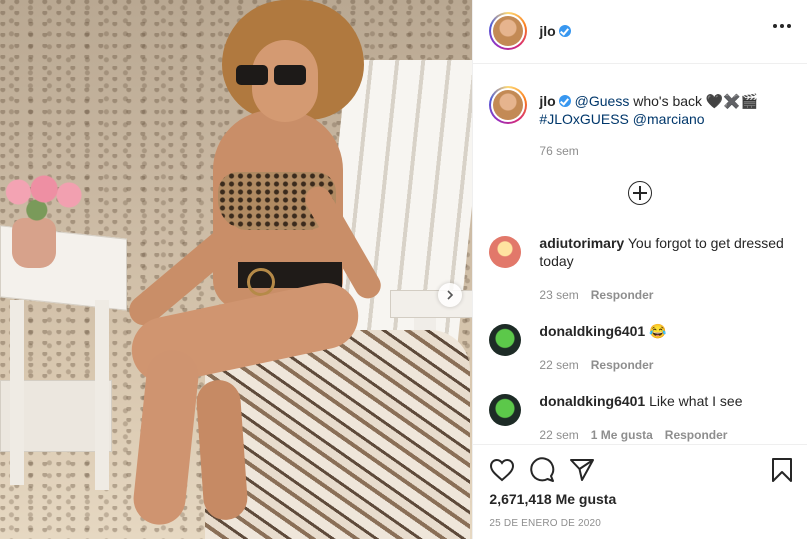 Image resolution: width=807 pixels, height=540 pixels. Describe the element at coordinates (583, 119) in the screenshot. I see `caption-hashtag: #JLOxGUESS` at that location.